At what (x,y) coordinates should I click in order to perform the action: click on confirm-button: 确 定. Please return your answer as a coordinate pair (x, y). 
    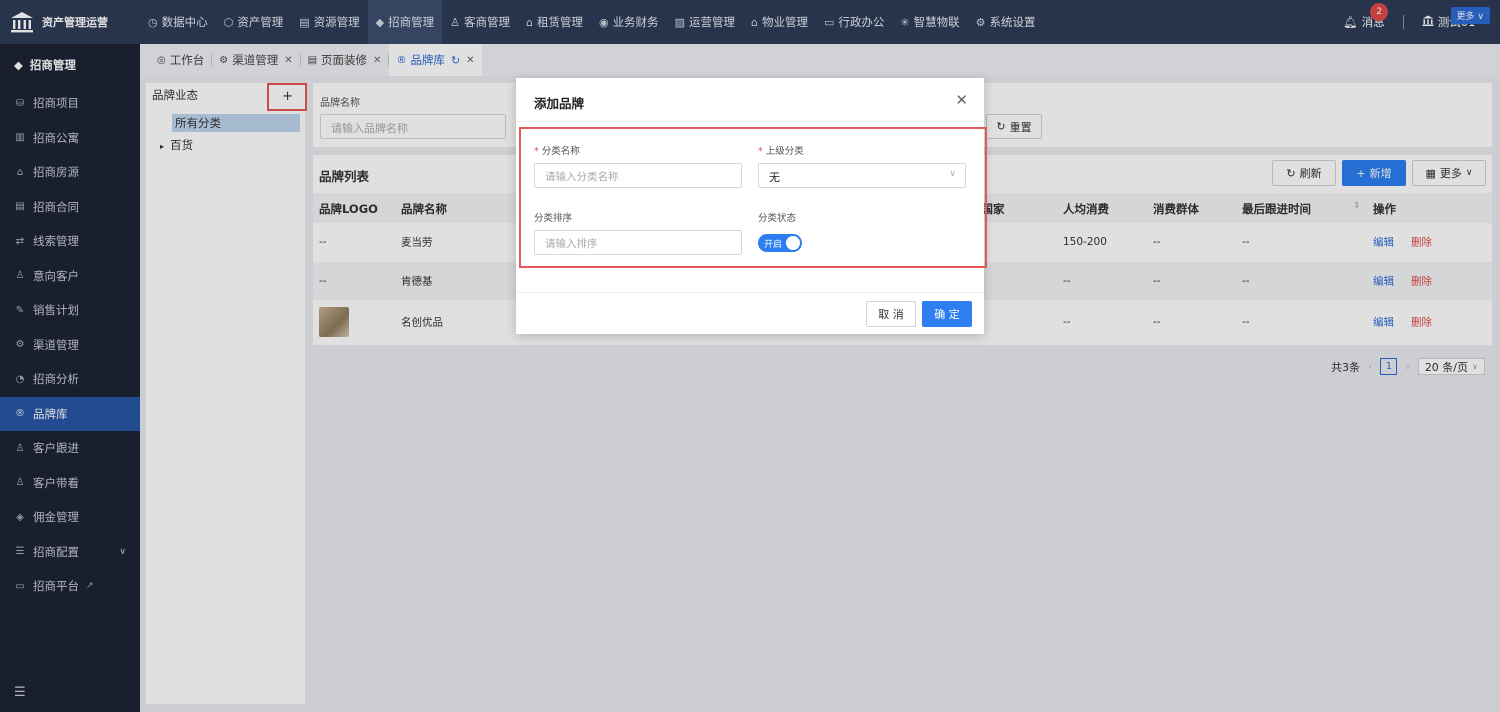
    Looking at the image, I should click on (947, 314).